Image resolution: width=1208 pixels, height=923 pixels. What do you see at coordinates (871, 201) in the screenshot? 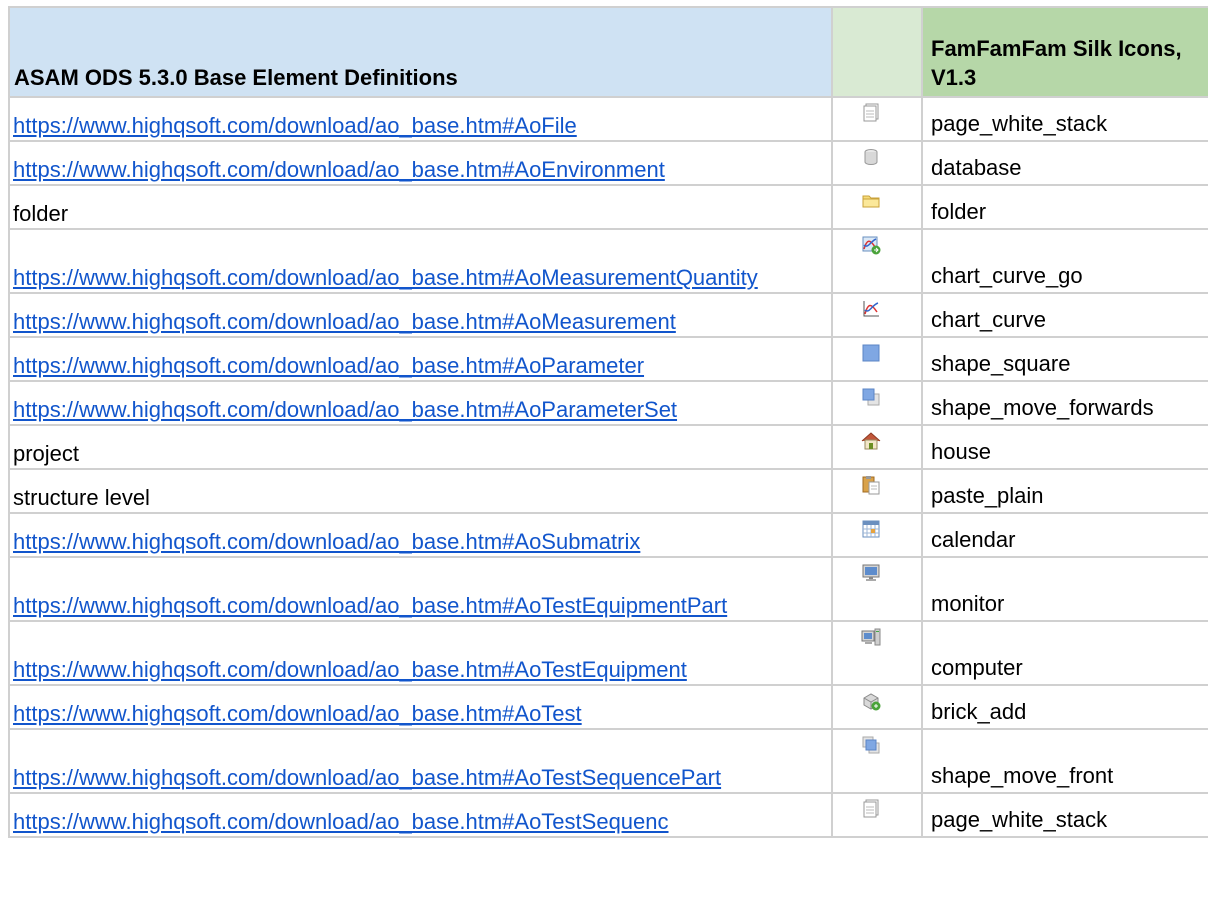
I see `folder-icon` at bounding box center [871, 201].